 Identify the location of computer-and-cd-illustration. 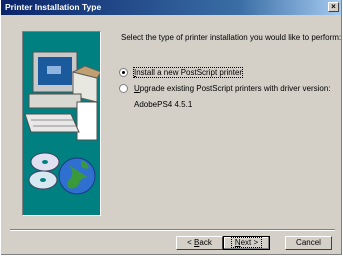
(62, 123).